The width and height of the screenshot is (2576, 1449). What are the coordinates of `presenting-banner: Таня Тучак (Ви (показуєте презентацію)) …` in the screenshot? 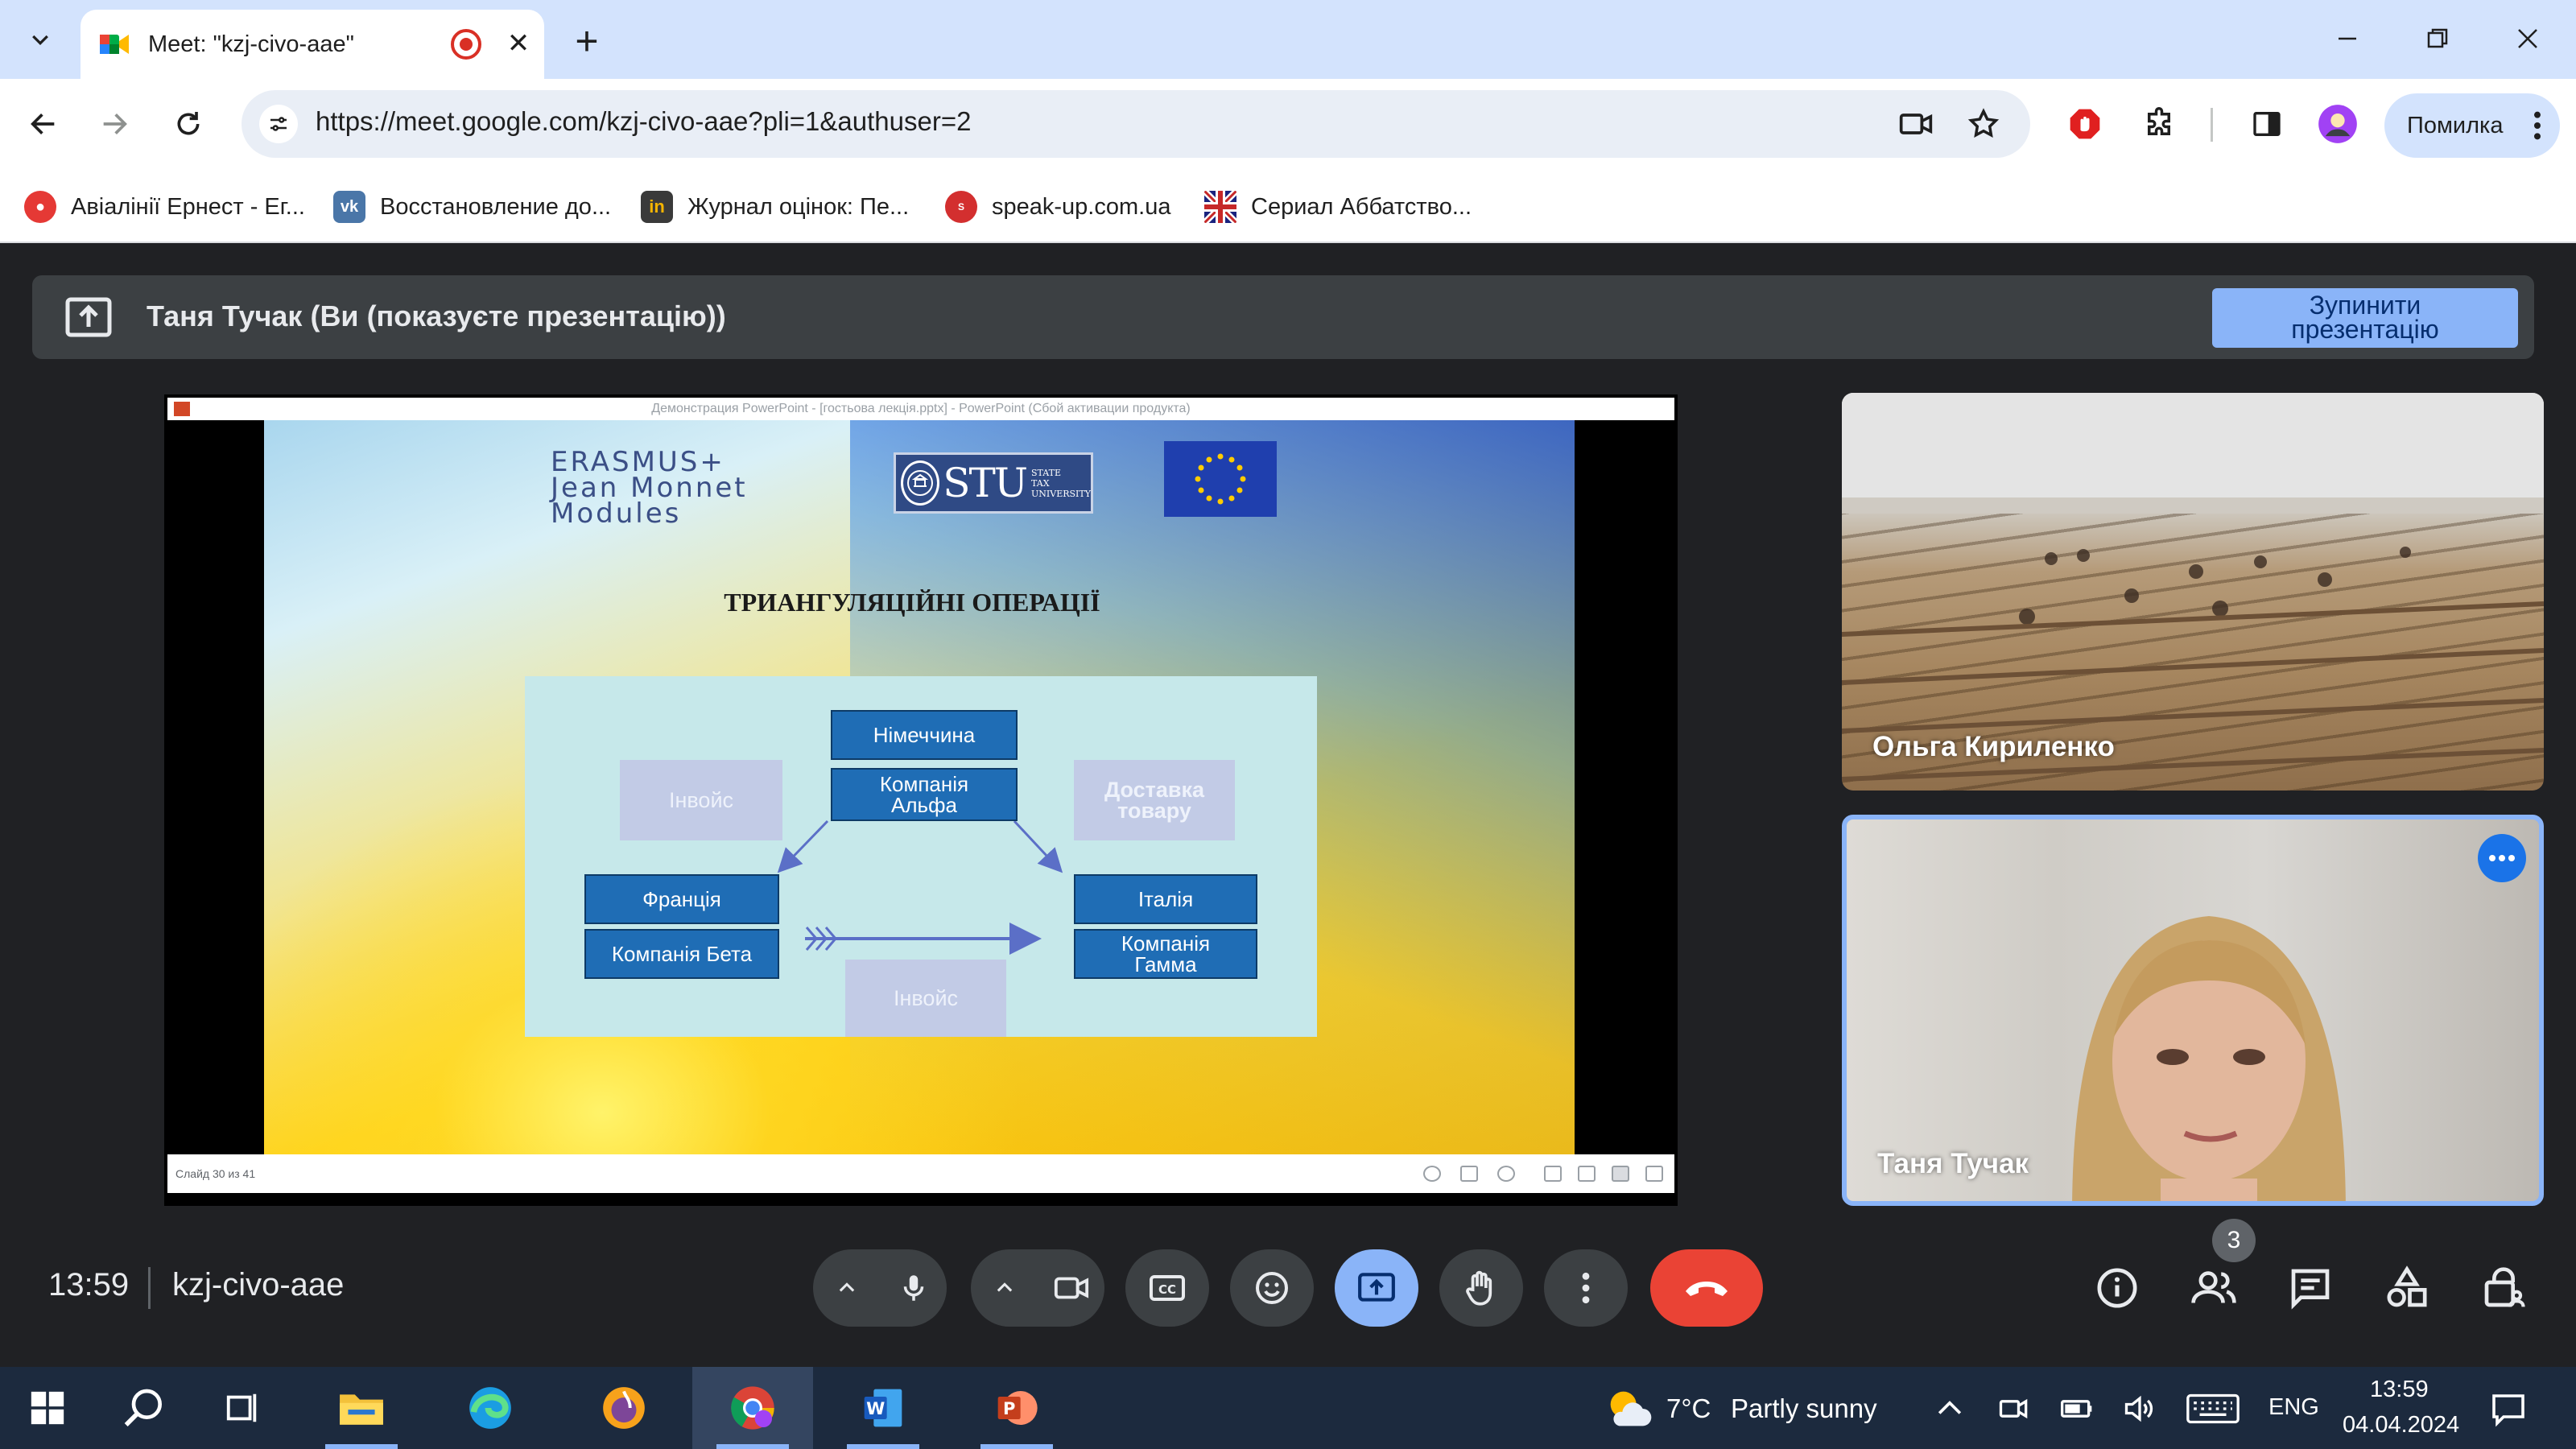 It's located at (1283, 317).